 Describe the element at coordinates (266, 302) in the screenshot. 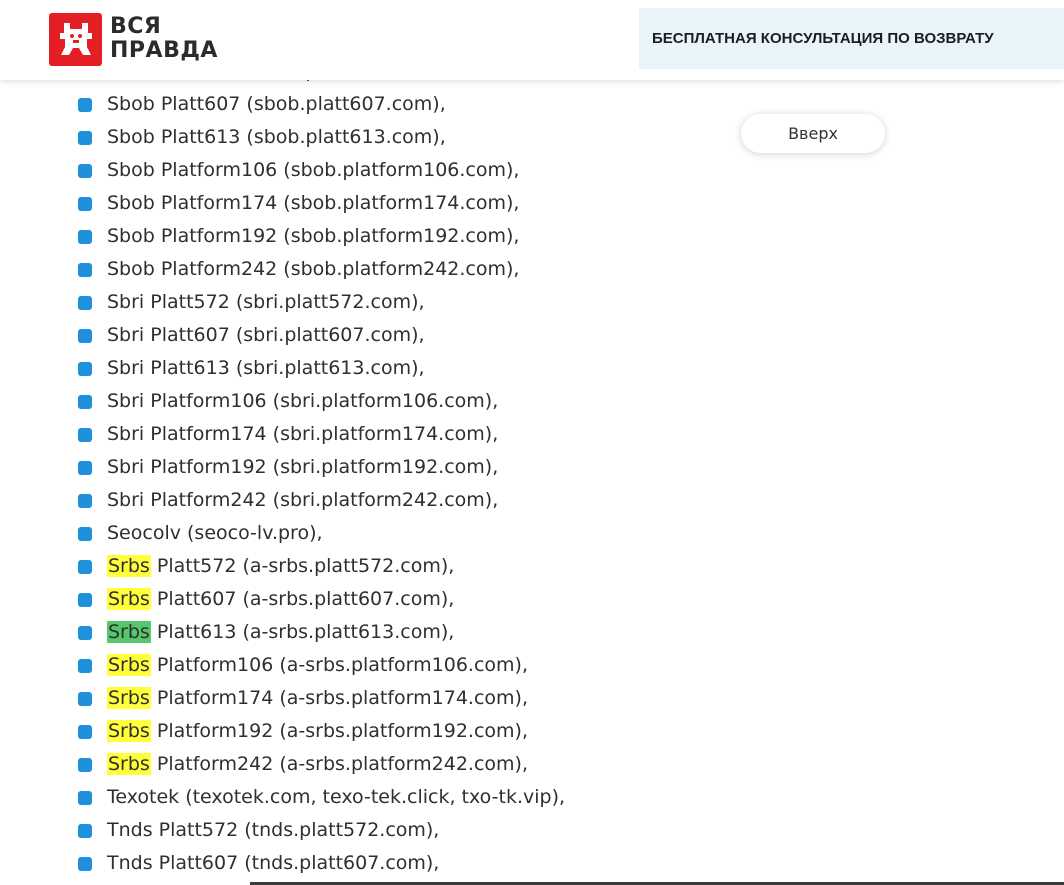

I see `list-item-text: Sbri Platt572 (sbri.platt572.com),` at that location.